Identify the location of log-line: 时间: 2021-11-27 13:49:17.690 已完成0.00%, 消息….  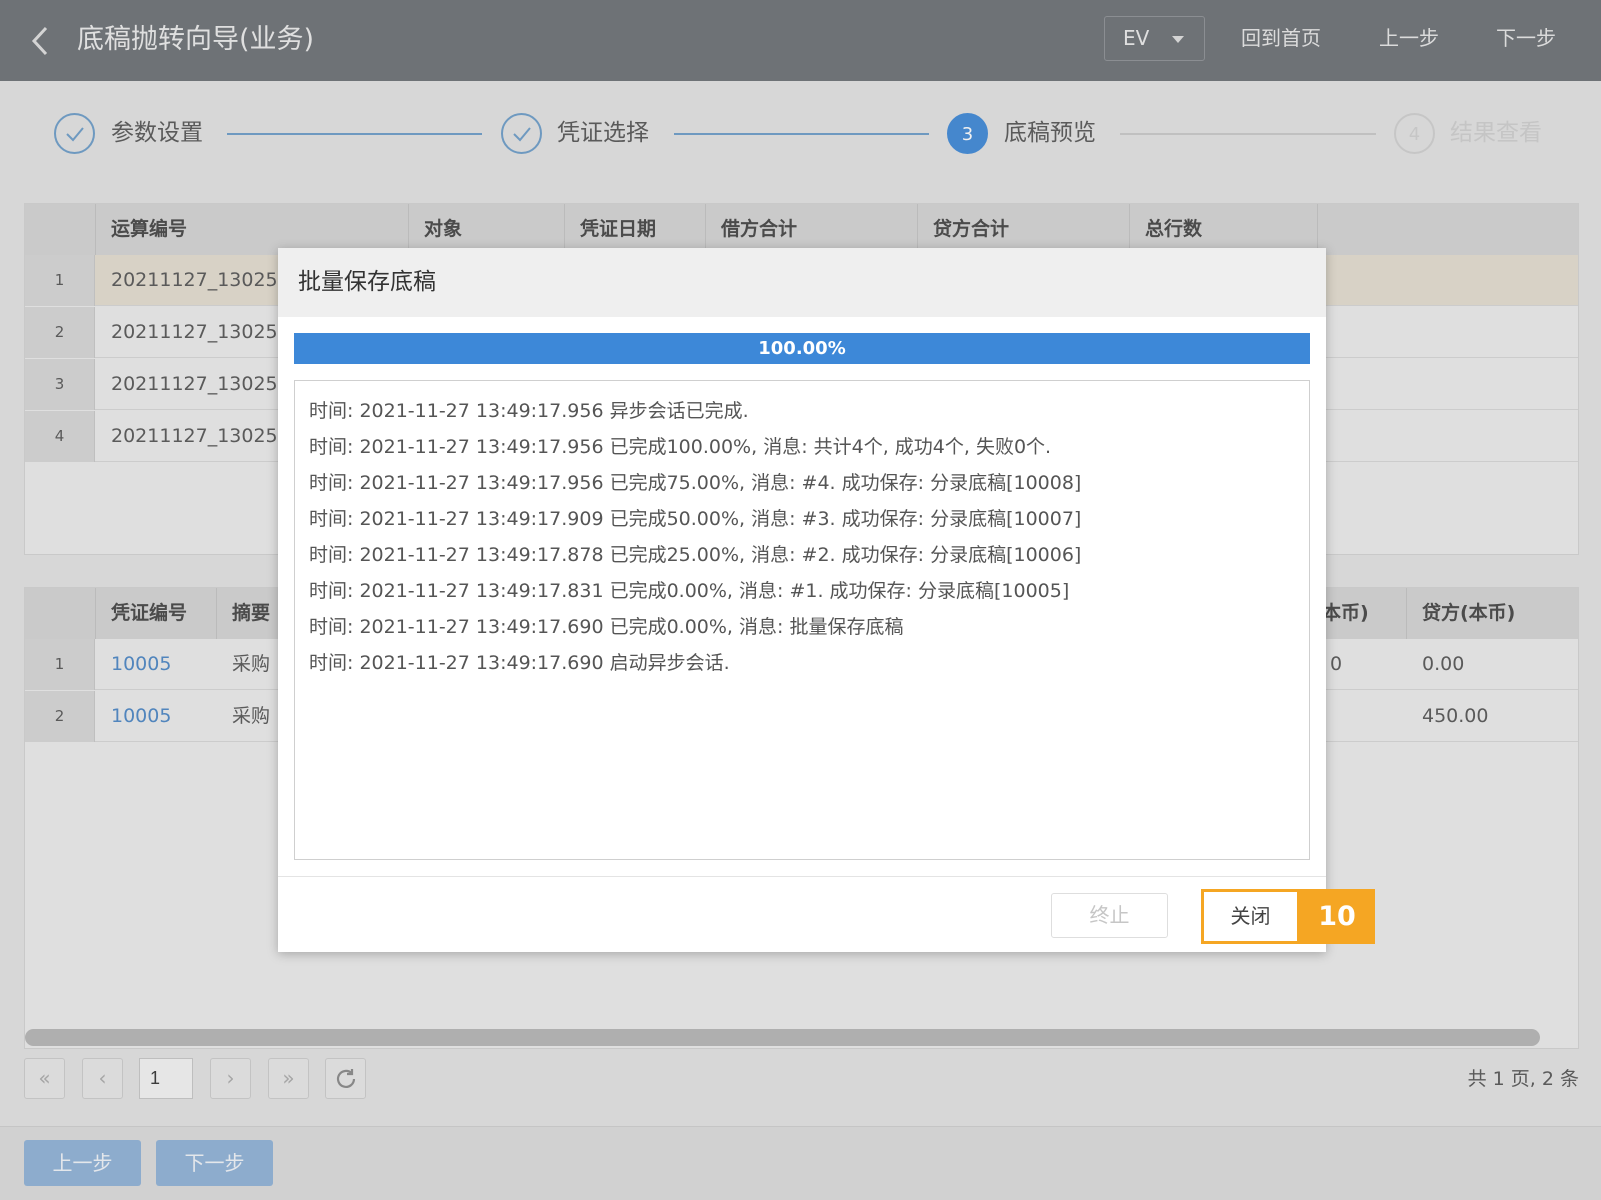
(606, 627).